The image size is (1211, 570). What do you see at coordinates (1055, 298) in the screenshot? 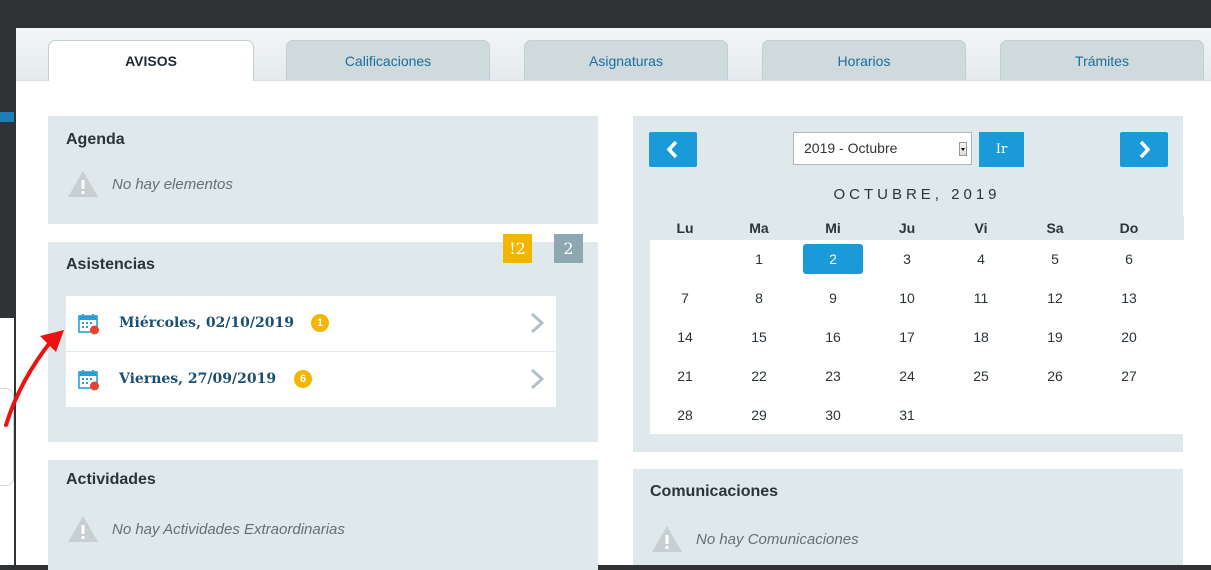
I see `calendar-day: 12` at bounding box center [1055, 298].